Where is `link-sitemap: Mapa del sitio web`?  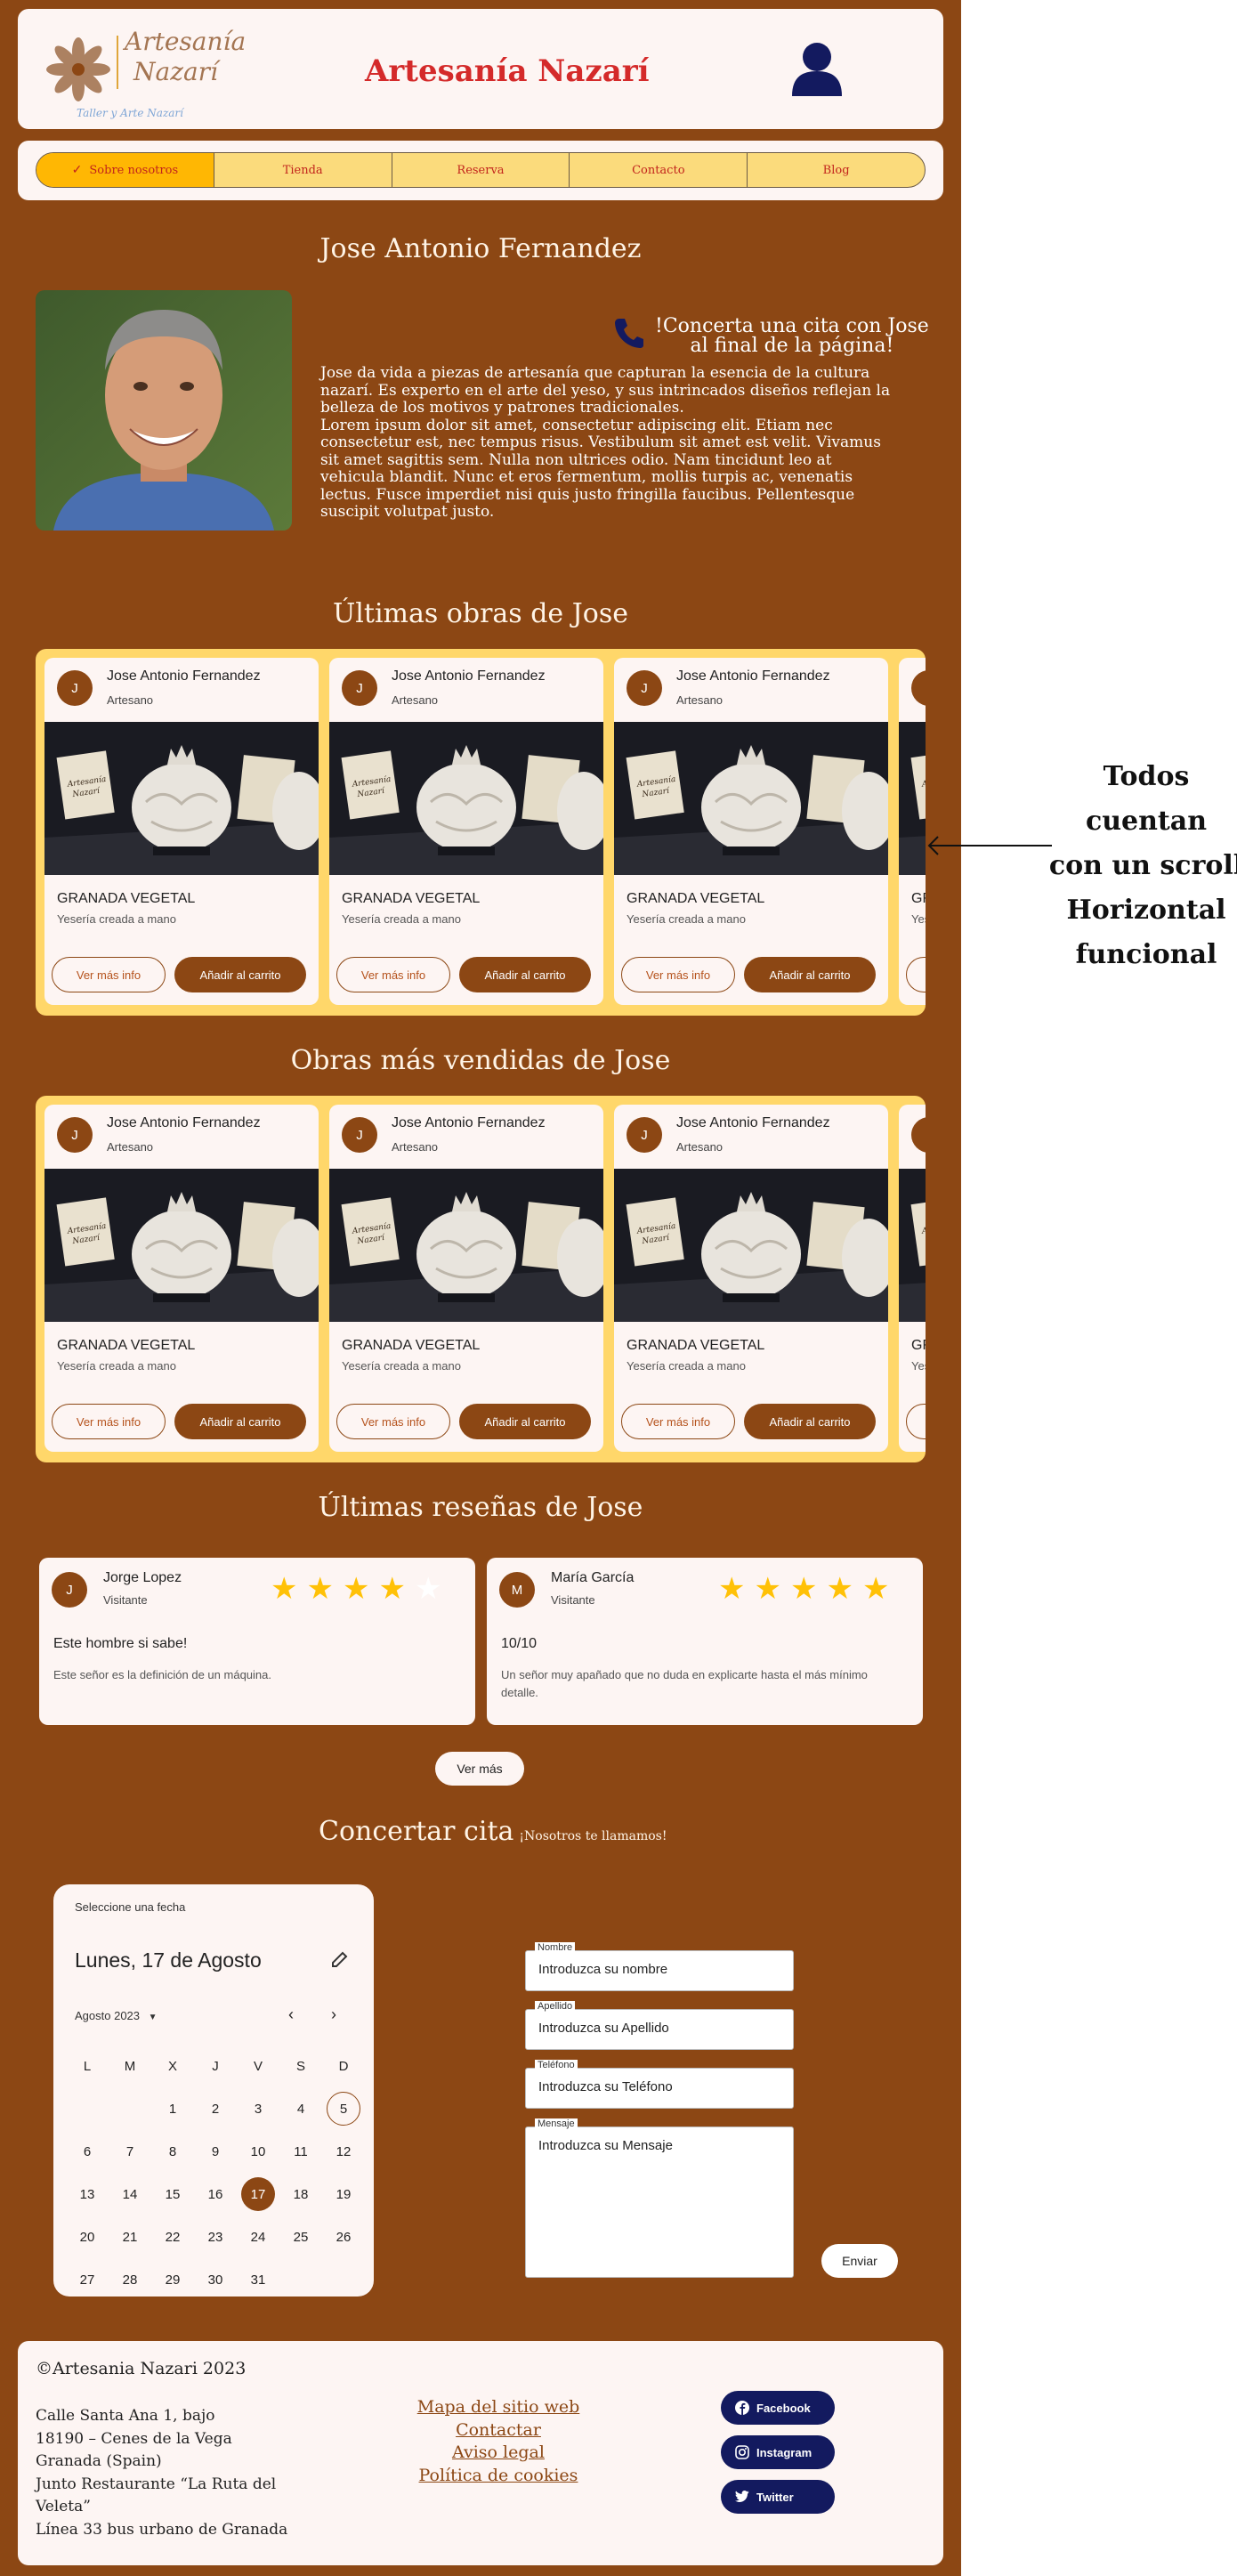 link-sitemap: Mapa del sitio web is located at coordinates (498, 2407).